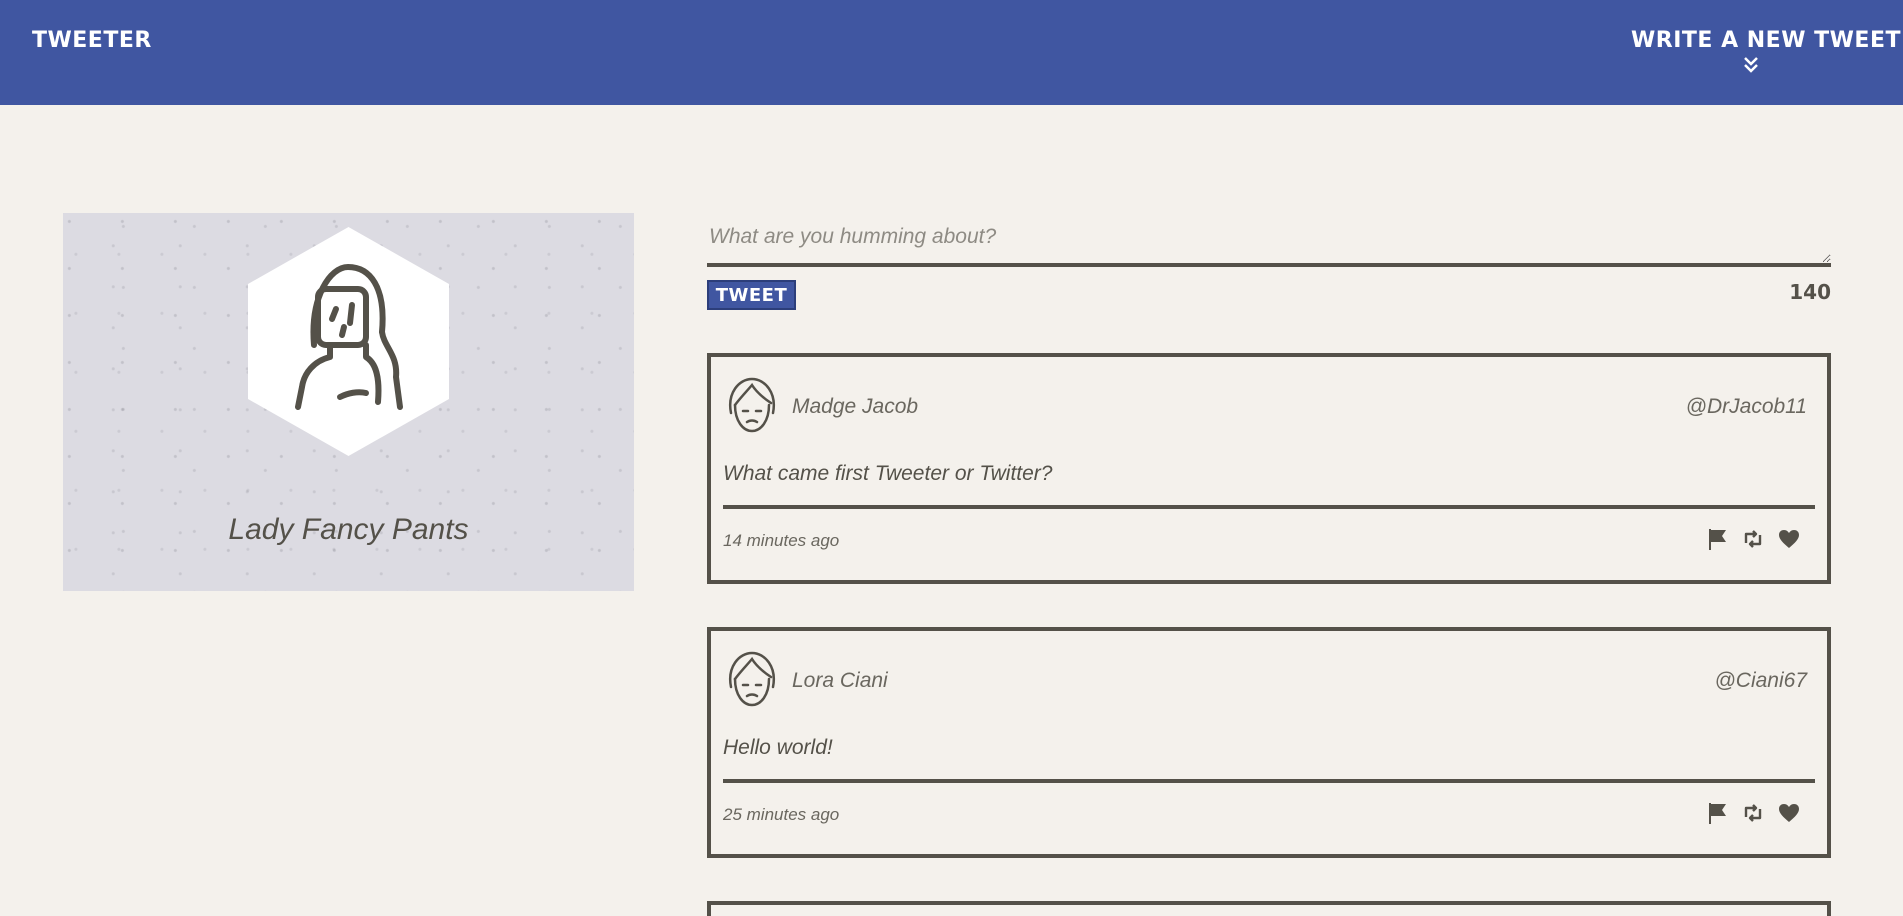  I want to click on tweet-handle: @DrJacob11, so click(1746, 407).